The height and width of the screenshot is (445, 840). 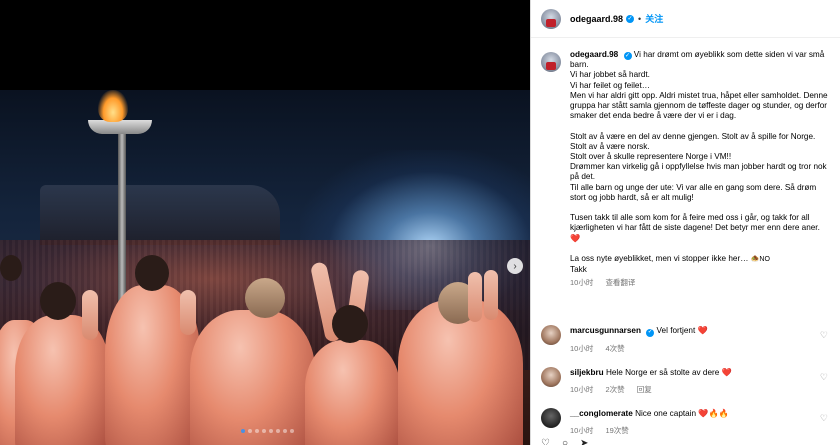 What do you see at coordinates (160, 215) in the screenshot?
I see `background-buildings` at bounding box center [160, 215].